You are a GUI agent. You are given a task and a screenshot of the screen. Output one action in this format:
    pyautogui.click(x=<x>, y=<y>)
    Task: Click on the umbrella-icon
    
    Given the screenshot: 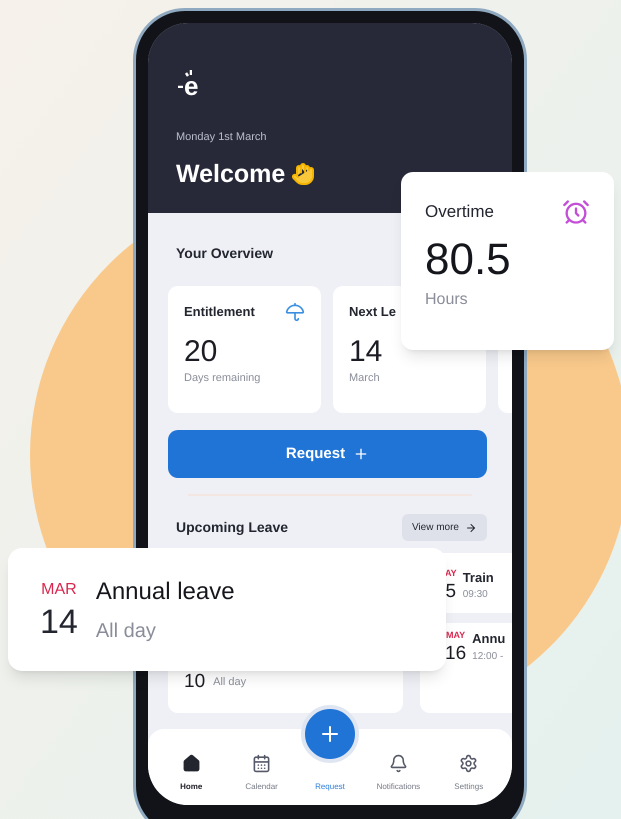 What is the action you would take?
    pyautogui.click(x=295, y=312)
    